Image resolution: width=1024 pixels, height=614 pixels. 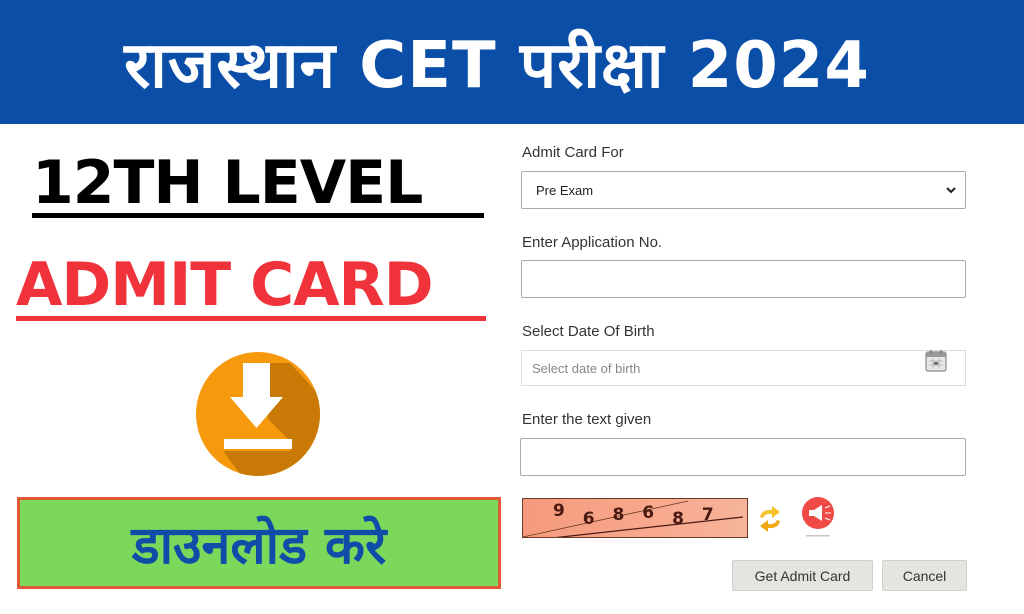 I want to click on captcha-input-label: Enter the text given, so click(x=587, y=419).